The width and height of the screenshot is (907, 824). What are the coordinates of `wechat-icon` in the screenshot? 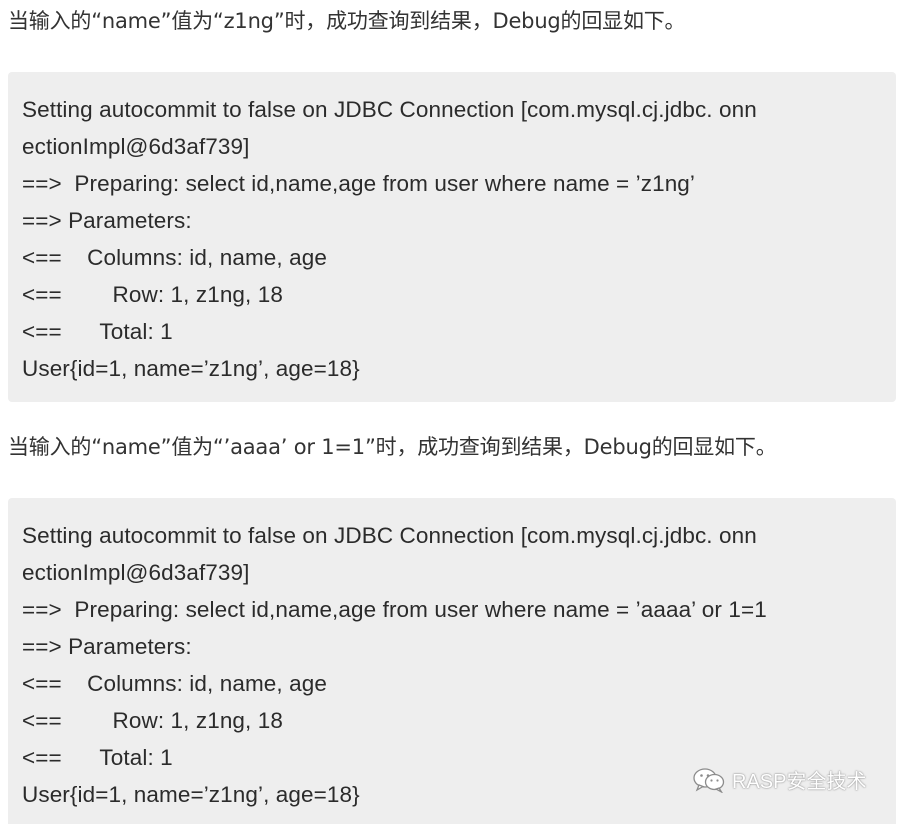 It's located at (709, 780).